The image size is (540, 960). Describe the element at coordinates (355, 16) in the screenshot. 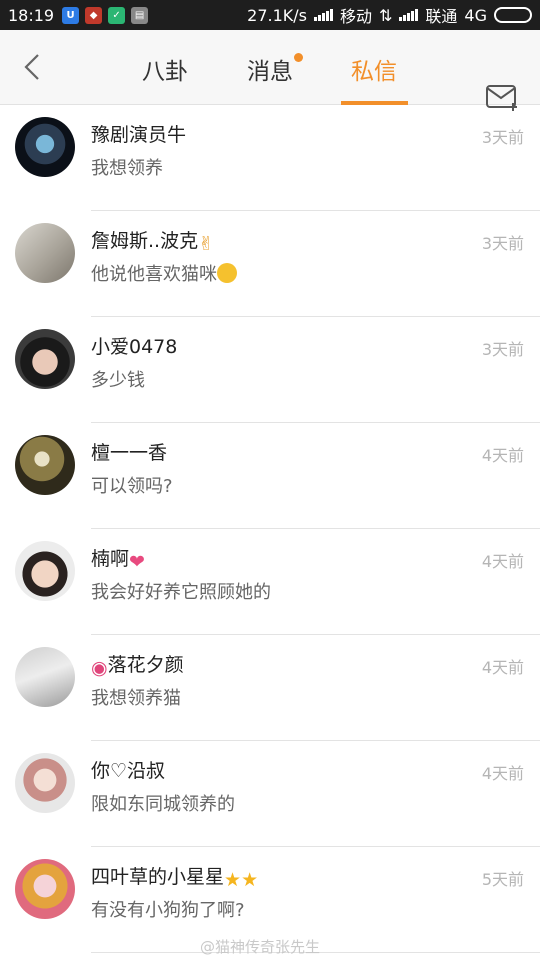

I see `carrier-label: 移动` at that location.